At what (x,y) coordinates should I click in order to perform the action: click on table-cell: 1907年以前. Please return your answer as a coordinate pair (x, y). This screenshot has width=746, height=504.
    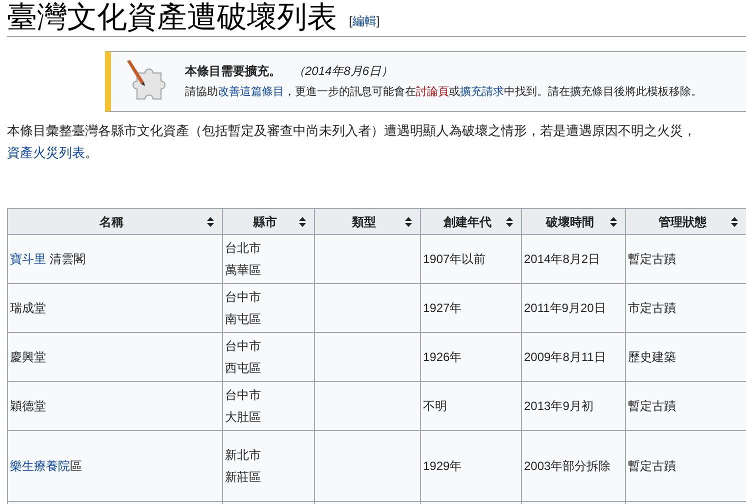
    Looking at the image, I should click on (471, 259).